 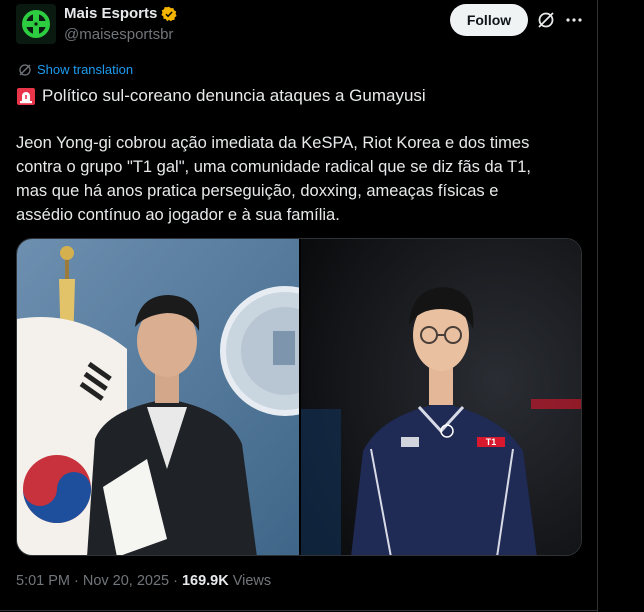 What do you see at coordinates (205, 581) in the screenshot?
I see `views-count: 169.9K` at bounding box center [205, 581].